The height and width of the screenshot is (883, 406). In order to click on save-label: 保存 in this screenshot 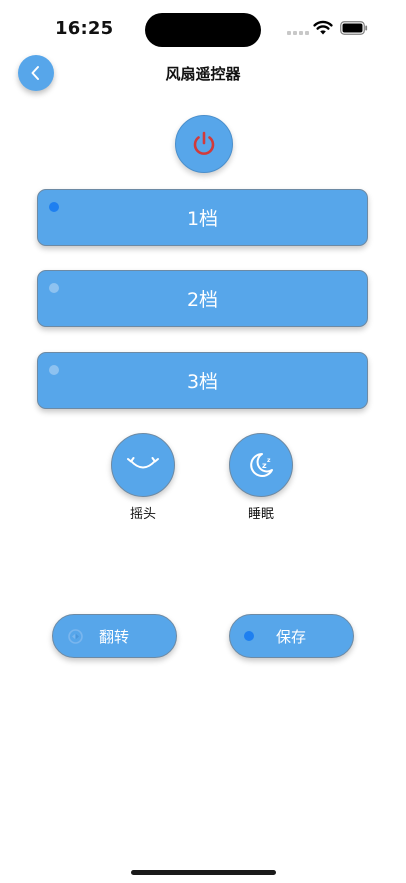, I will do `click(291, 636)`.